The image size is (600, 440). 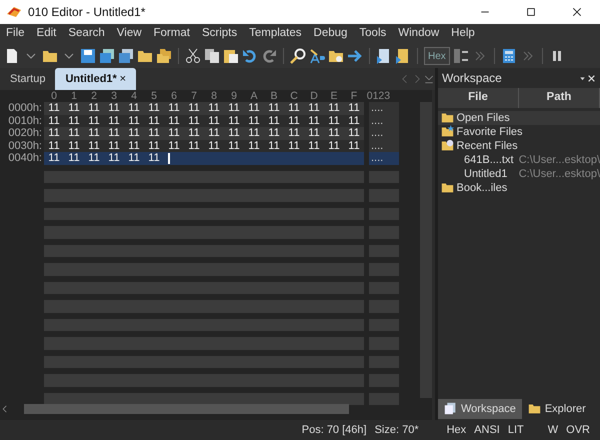 I want to click on tree-item: 641B....txt, so click(x=491, y=159).